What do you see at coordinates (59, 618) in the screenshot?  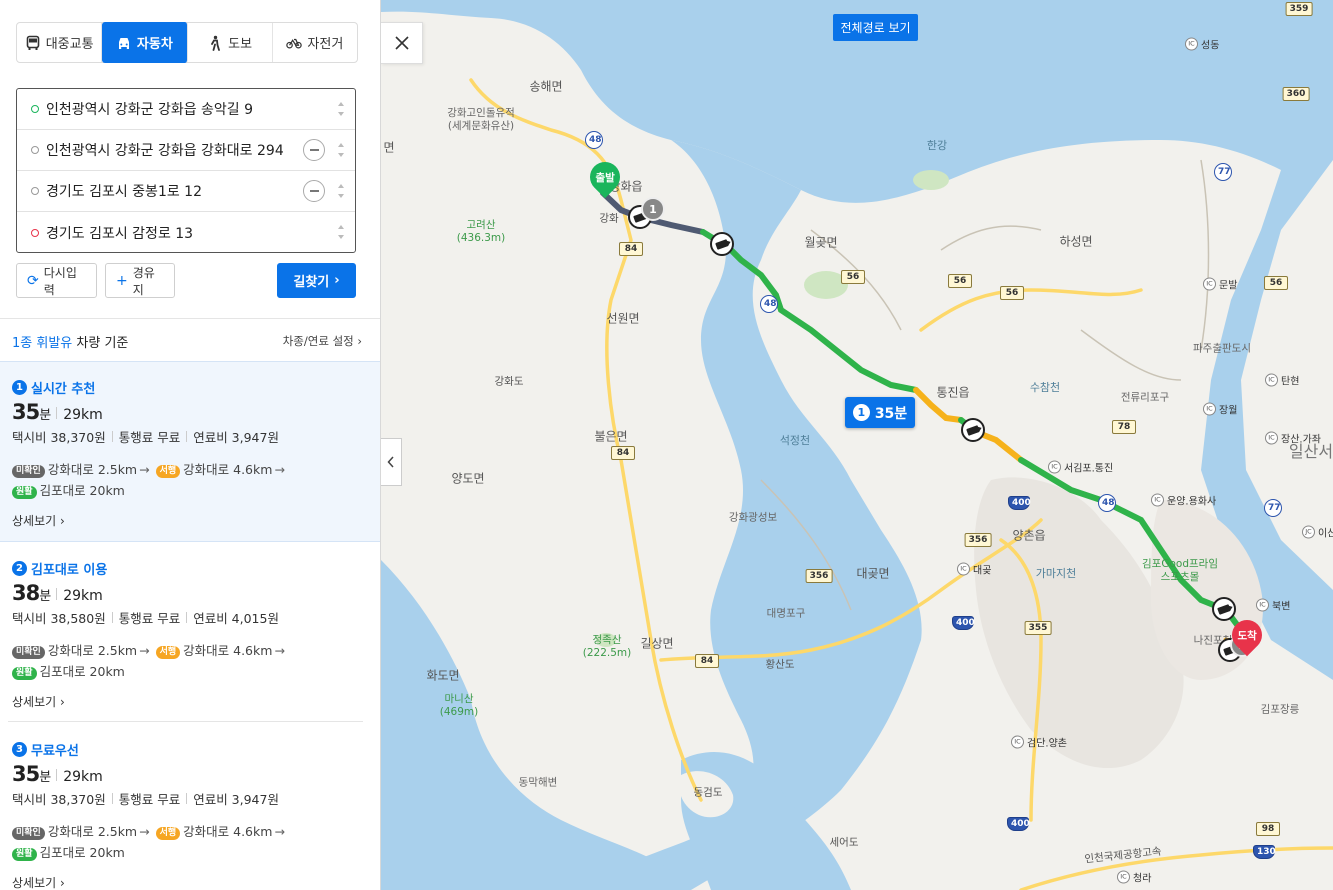 I see `taxi-fare: 택시비 38,580원` at bounding box center [59, 618].